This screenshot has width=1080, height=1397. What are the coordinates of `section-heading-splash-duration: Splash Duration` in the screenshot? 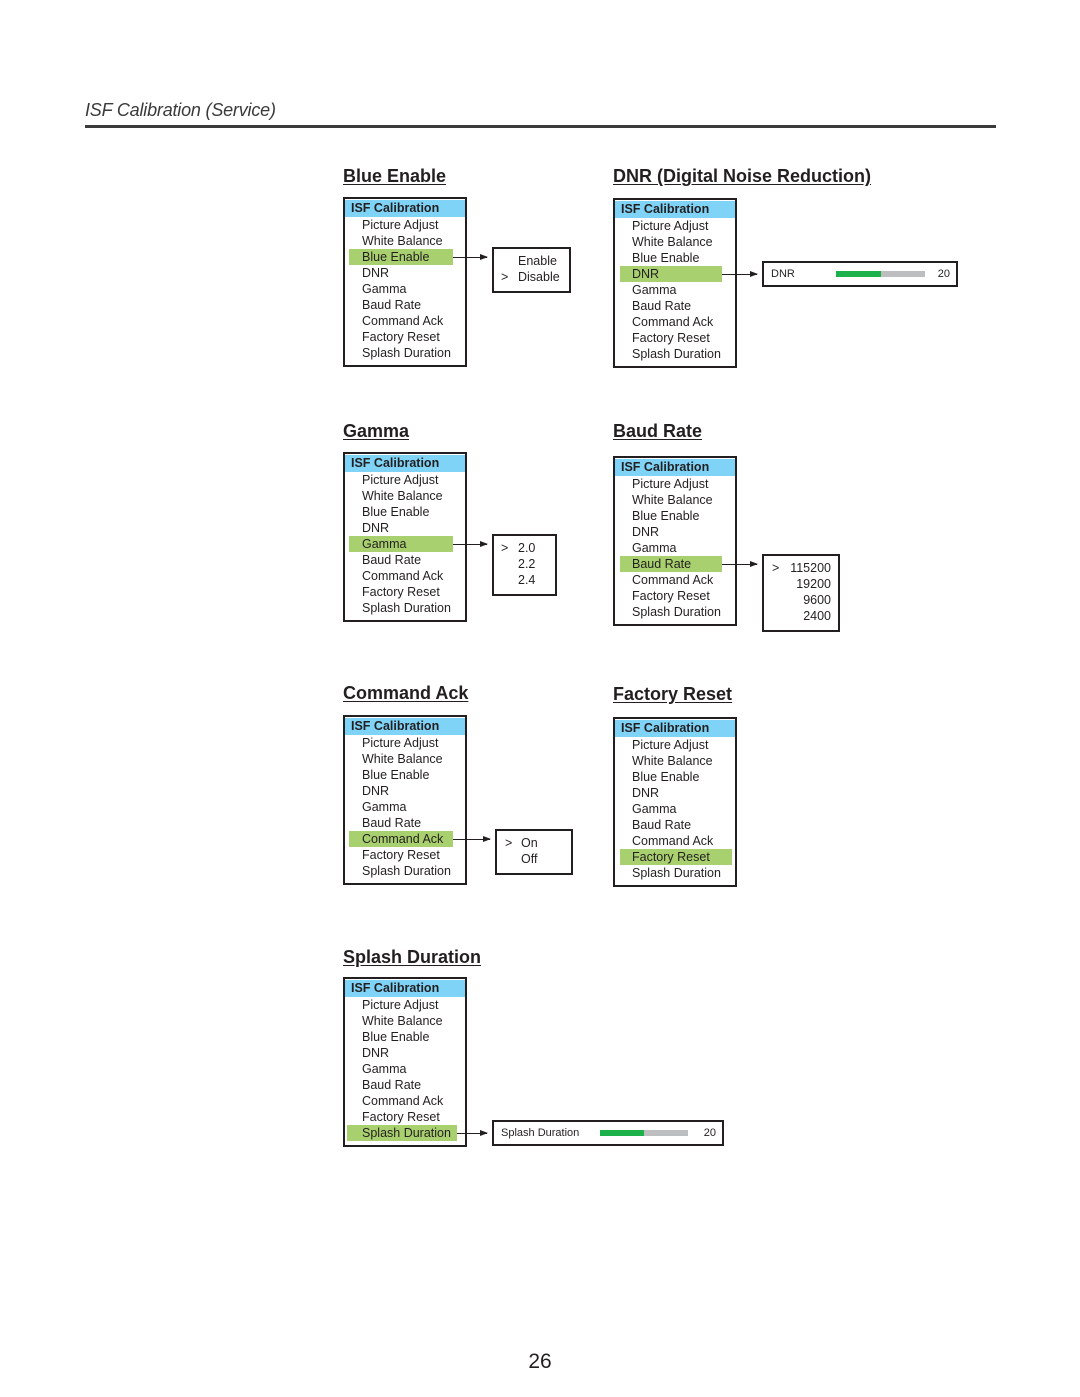 It's located at (412, 957).